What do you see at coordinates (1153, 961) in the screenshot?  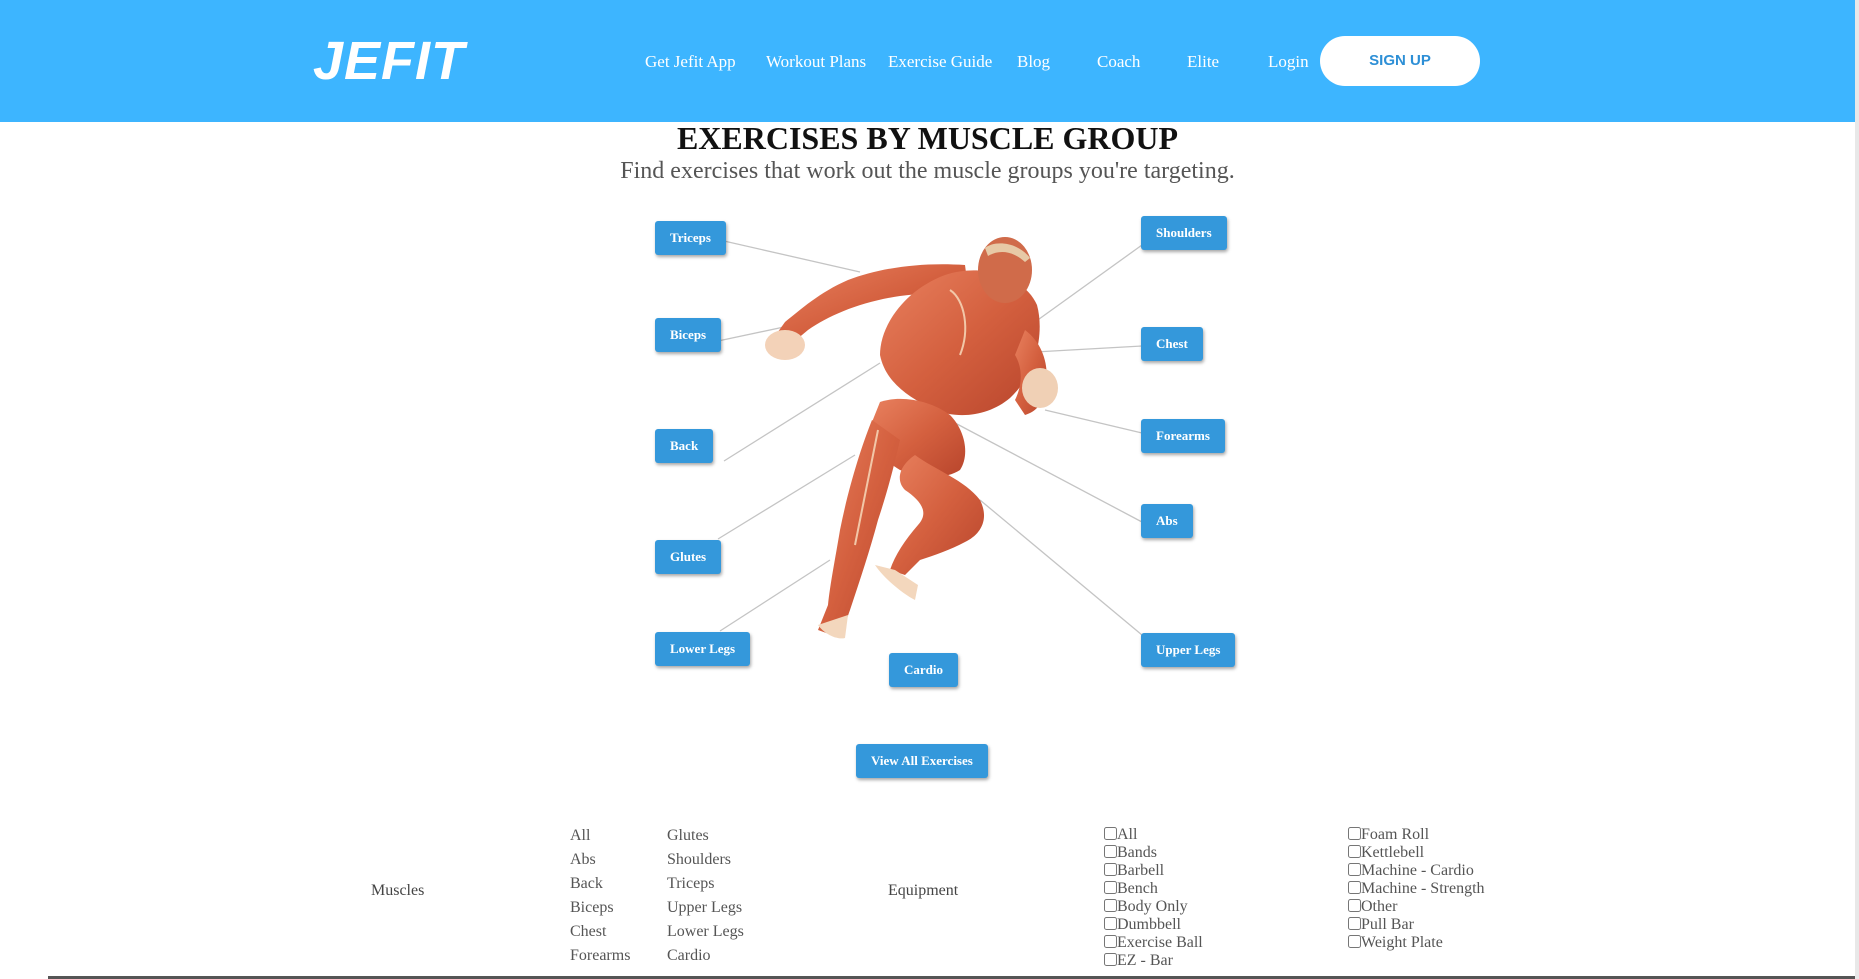 I see `equipment-option: EZ - Bar` at bounding box center [1153, 961].